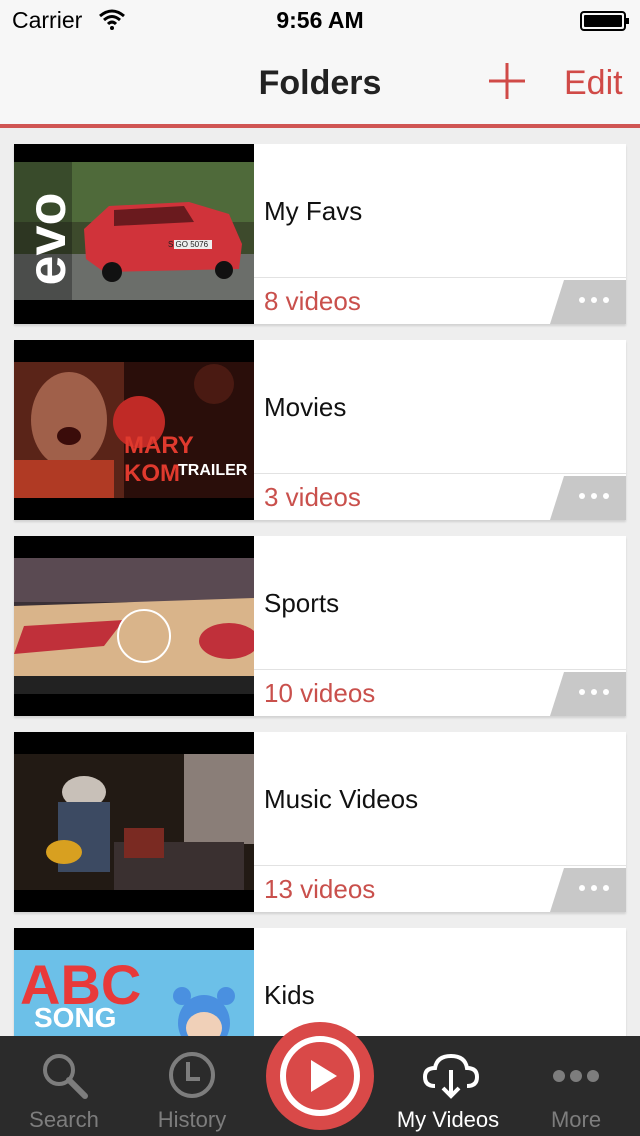 The height and width of the screenshot is (1136, 640). I want to click on status-time: 9:56 AM, so click(320, 20).